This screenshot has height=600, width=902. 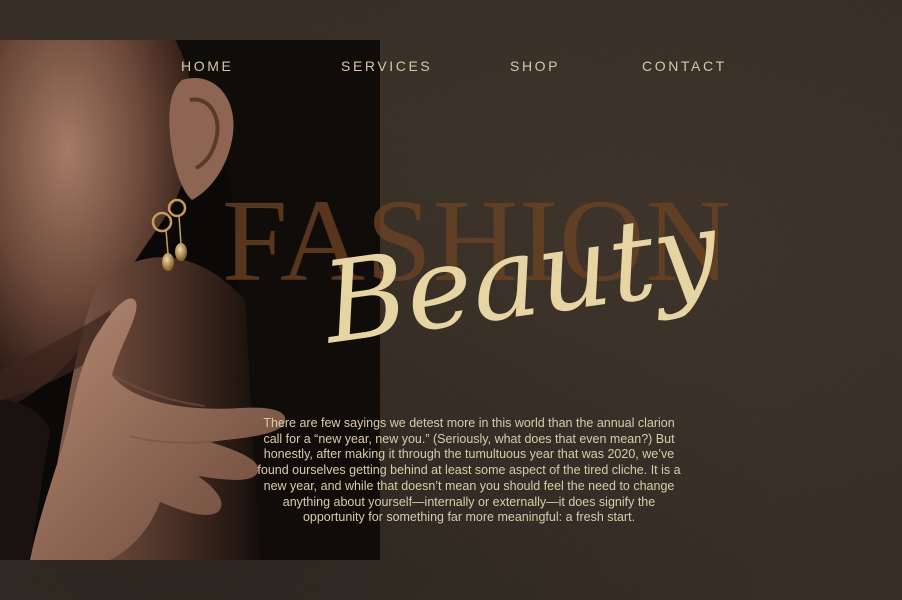 What do you see at coordinates (684, 66) in the screenshot?
I see `nav-contact-link: CONTACT` at bounding box center [684, 66].